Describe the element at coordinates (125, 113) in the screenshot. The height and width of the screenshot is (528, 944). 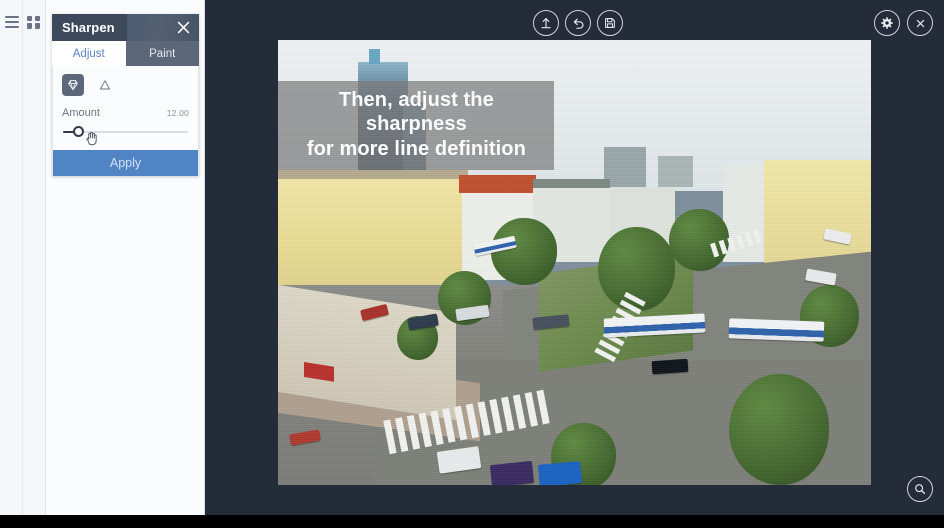
I see `amount-row: Amount 12.00` at that location.